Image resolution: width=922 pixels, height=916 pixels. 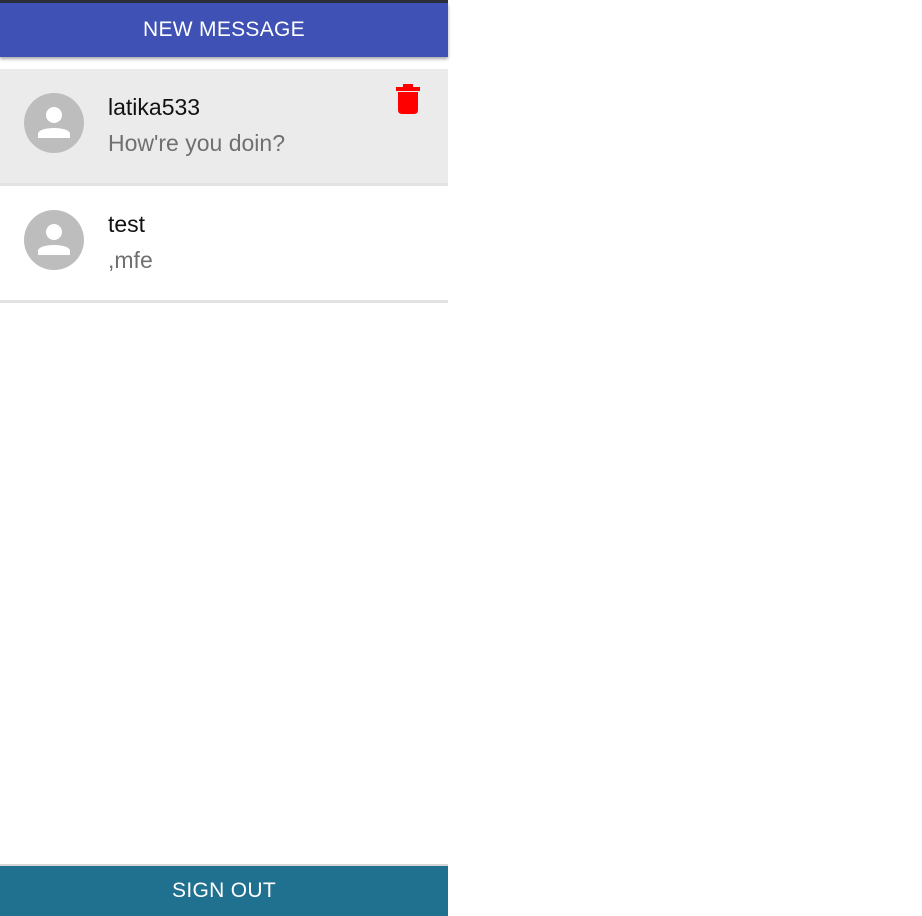 I want to click on conversation-name: latika533, so click(x=154, y=107).